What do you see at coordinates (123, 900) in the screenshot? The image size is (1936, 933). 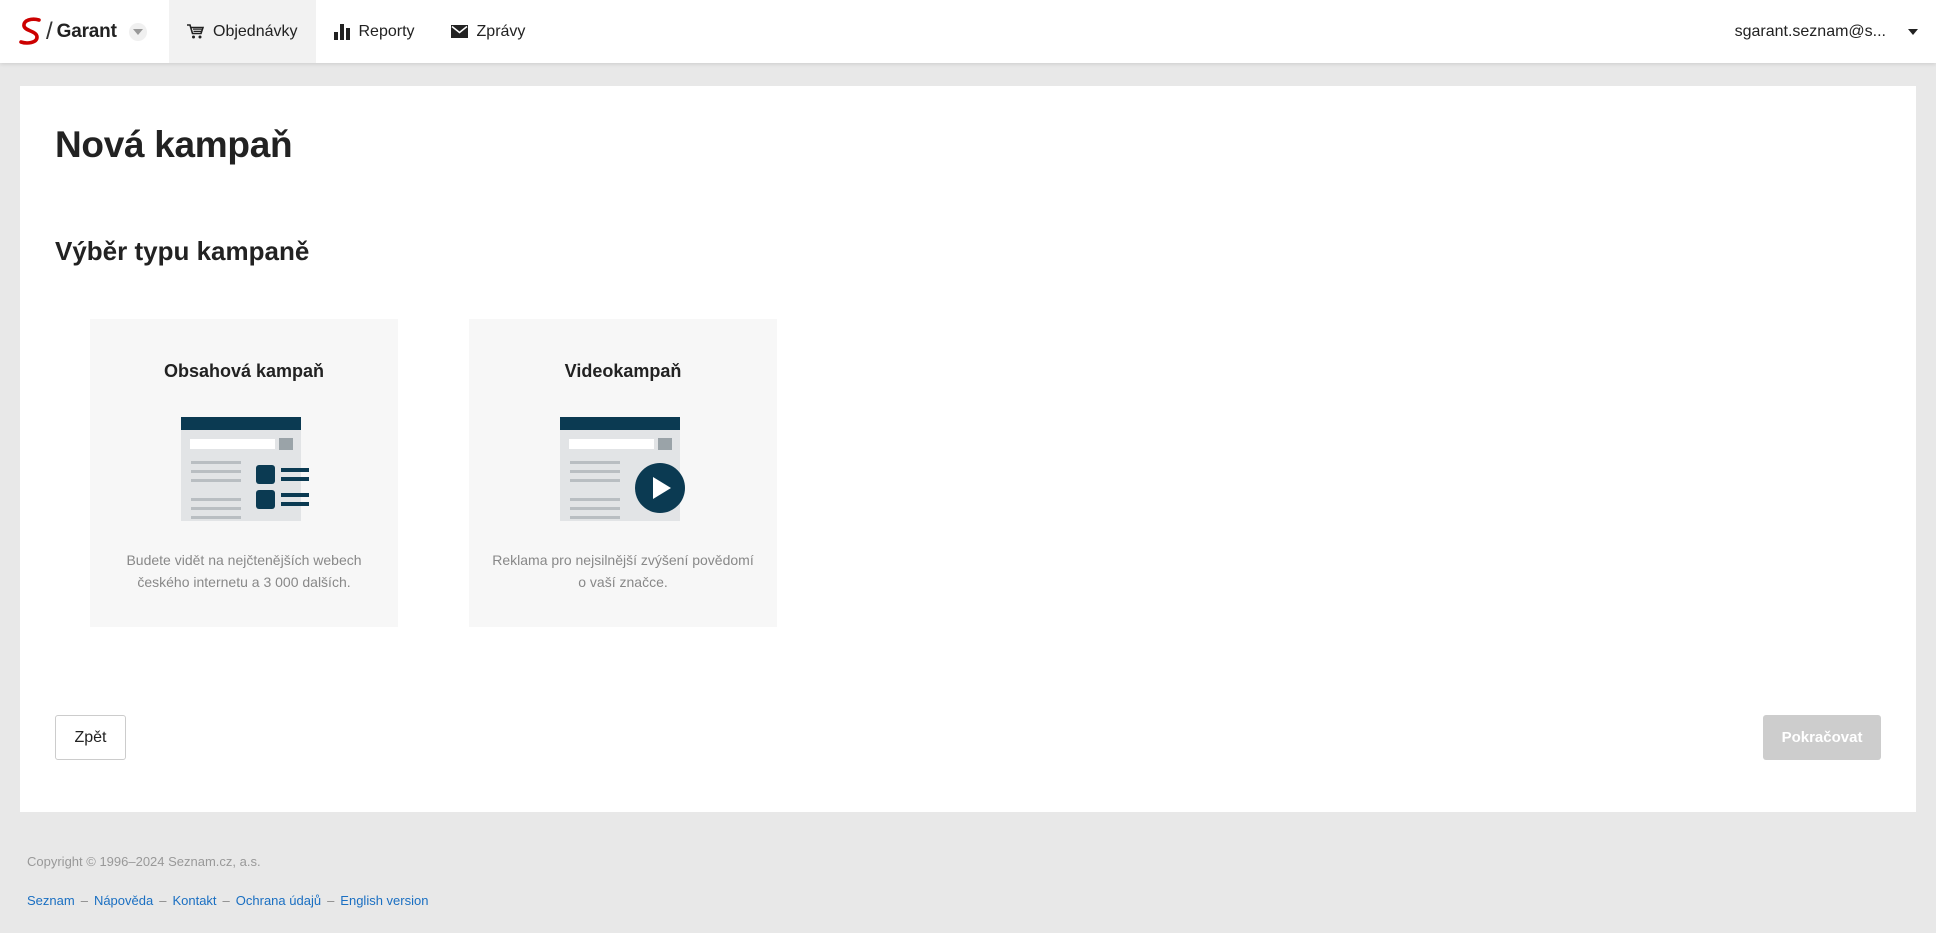 I see `footer-link-napoveda: Nápověda` at bounding box center [123, 900].